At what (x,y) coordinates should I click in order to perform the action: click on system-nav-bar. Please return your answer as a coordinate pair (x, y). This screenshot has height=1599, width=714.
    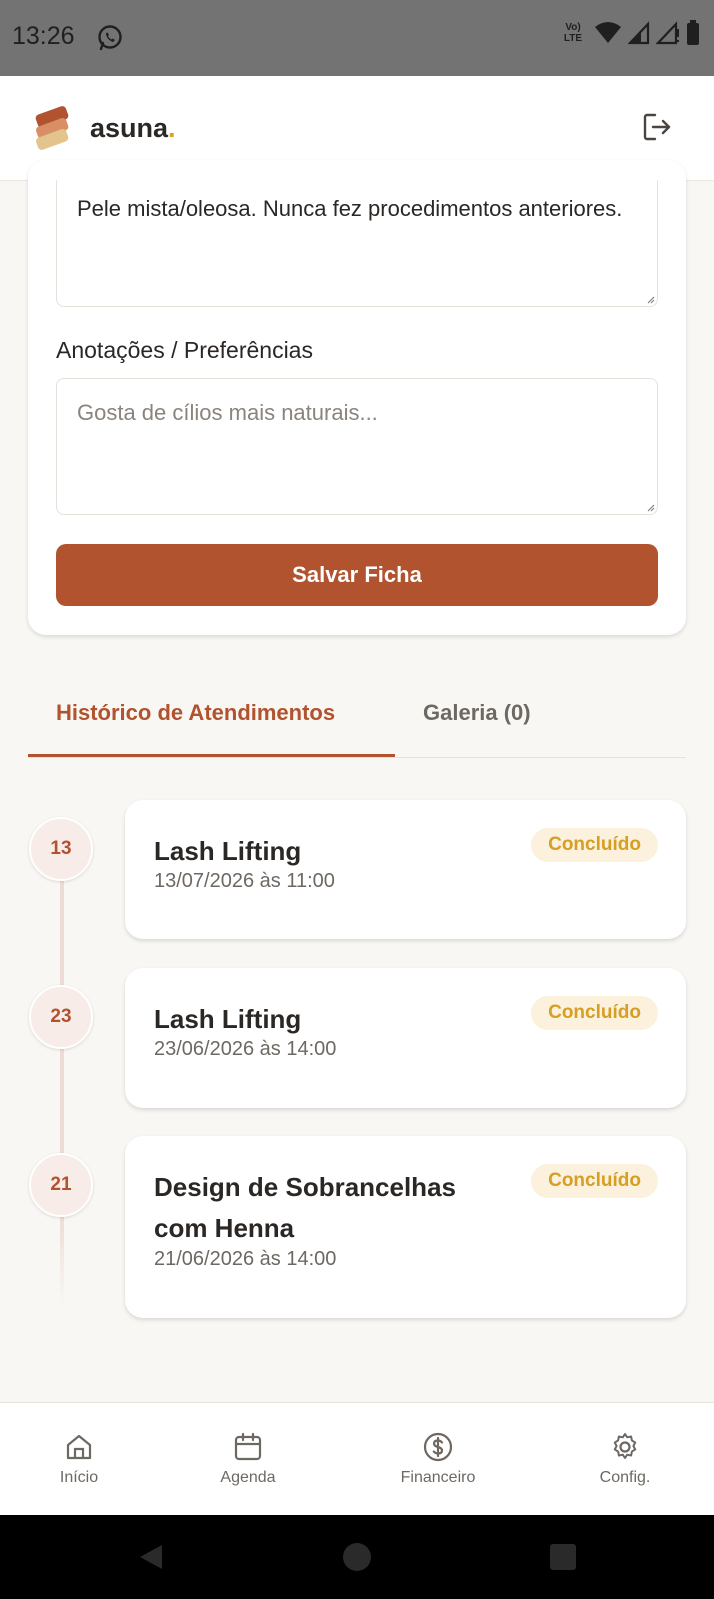
    Looking at the image, I should click on (357, 1557).